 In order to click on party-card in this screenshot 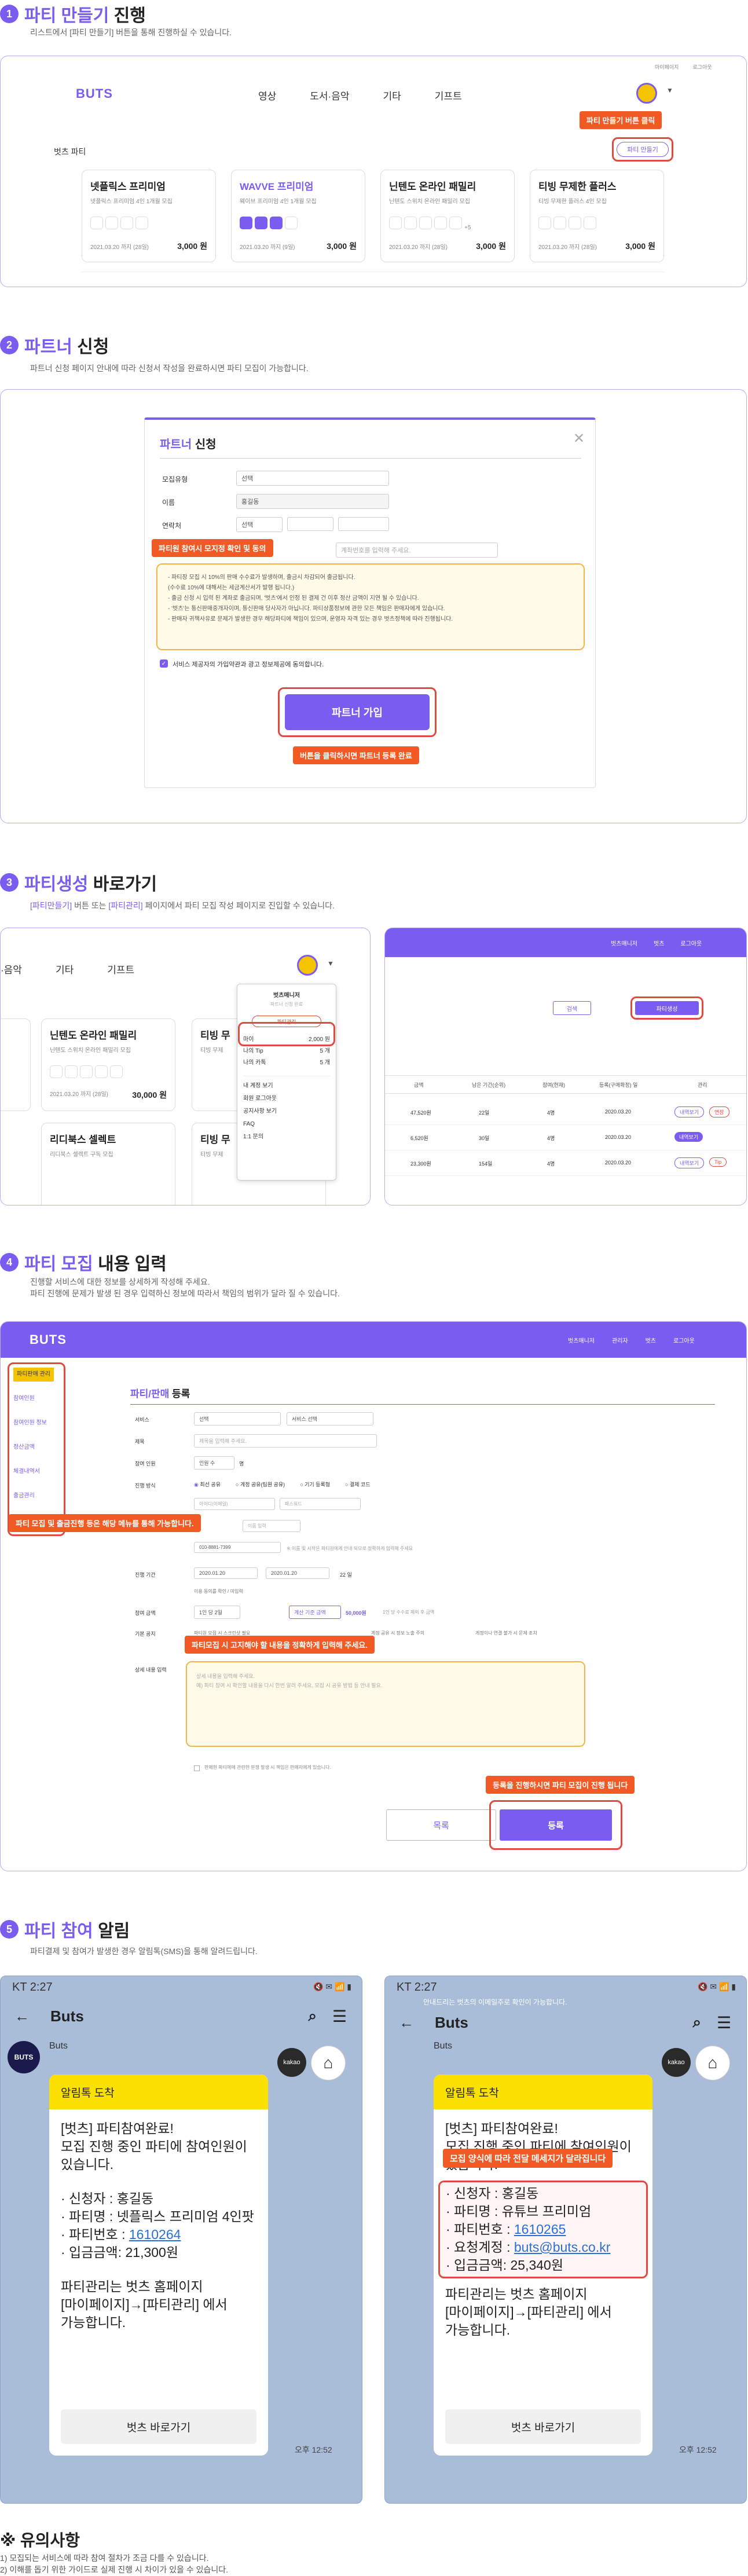, I will do `click(16, 1064)`.